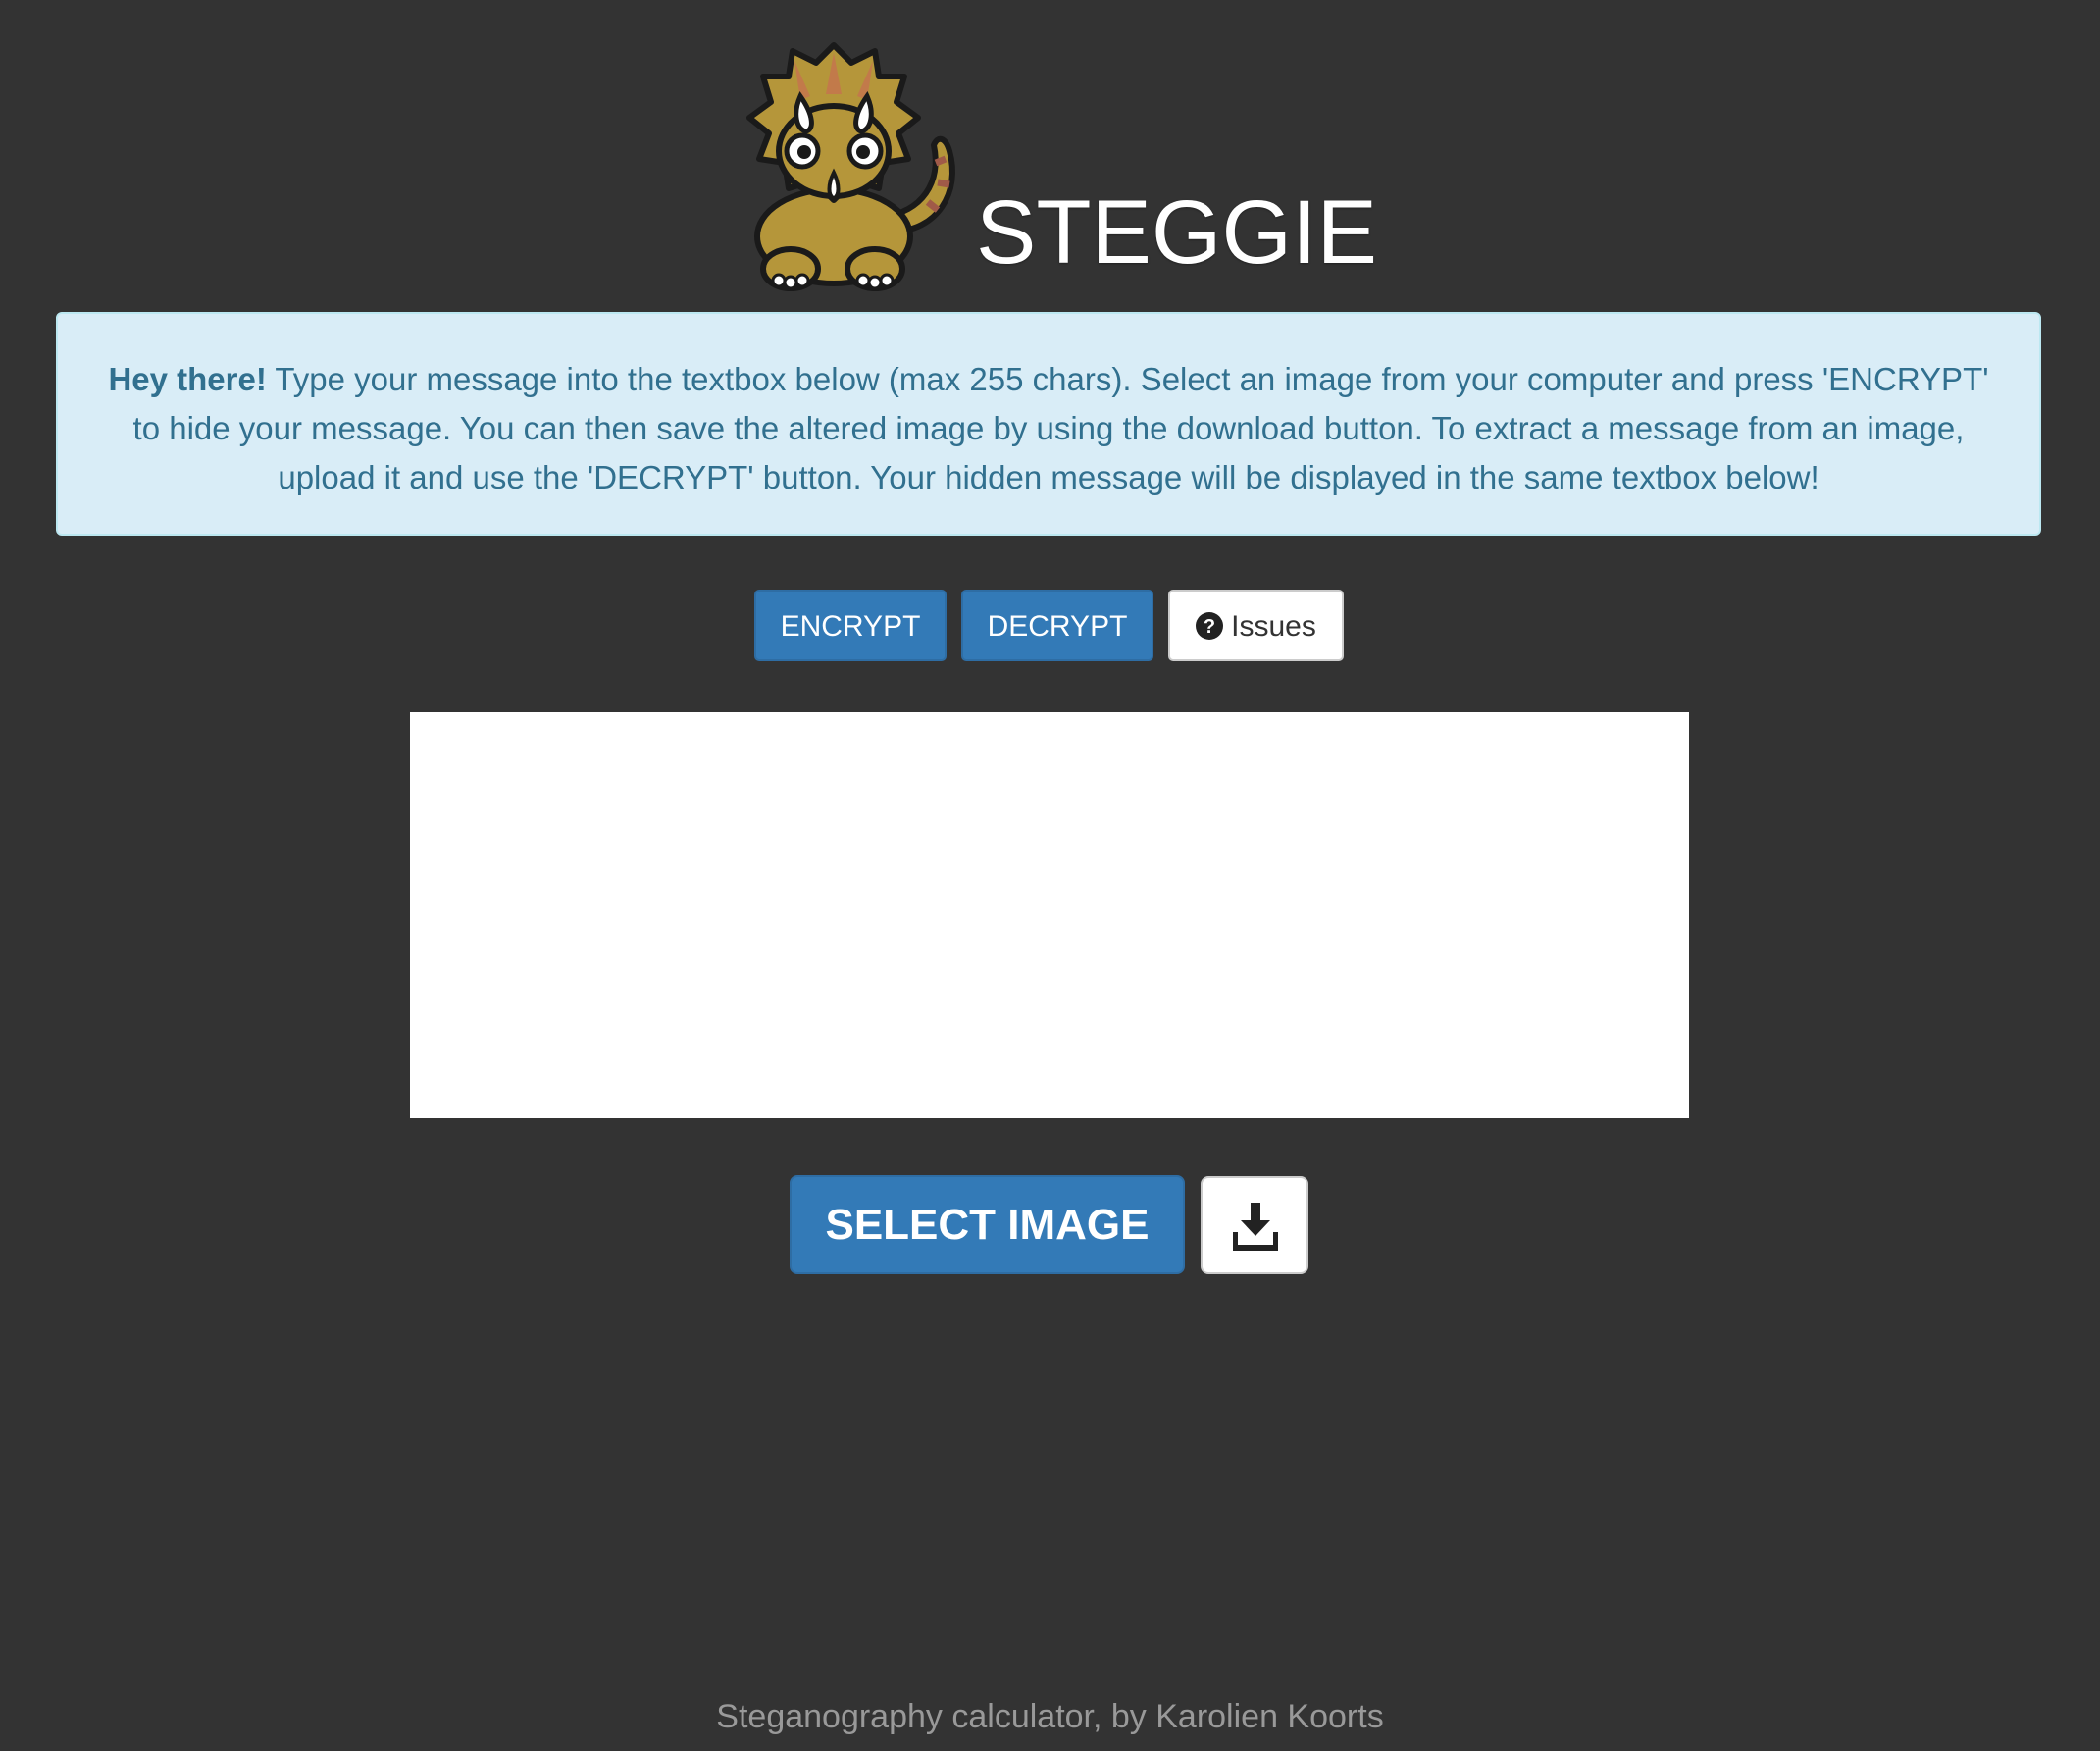 The image size is (2100, 1751). I want to click on download-button, so click(1254, 1225).